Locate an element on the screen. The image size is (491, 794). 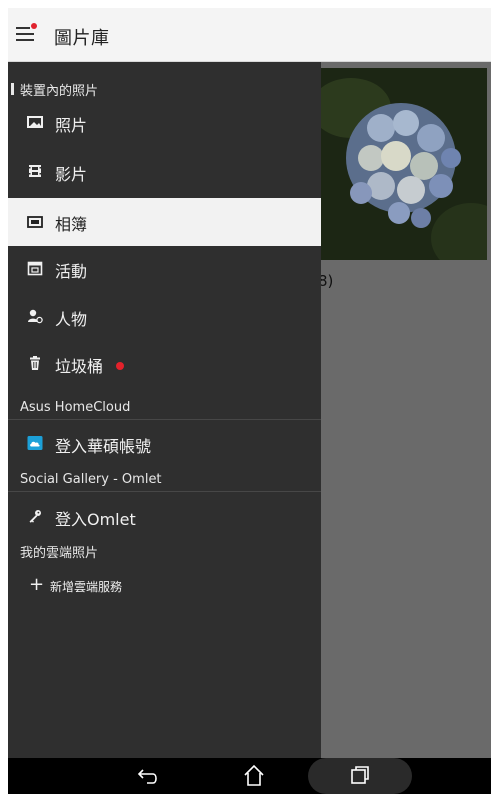
home-icon is located at coordinates (254, 776).